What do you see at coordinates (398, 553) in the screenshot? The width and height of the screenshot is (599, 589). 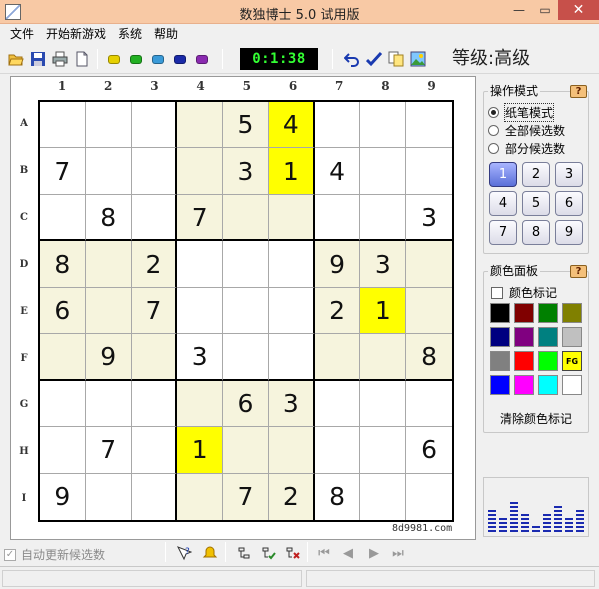 I see `last-icon: ⏭` at bounding box center [398, 553].